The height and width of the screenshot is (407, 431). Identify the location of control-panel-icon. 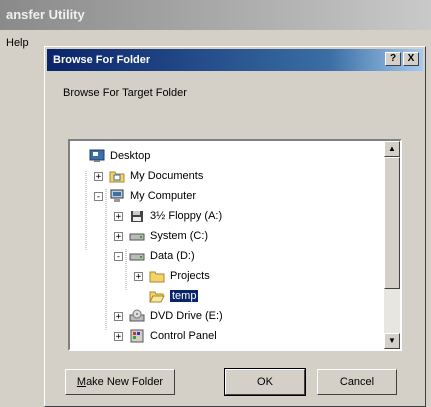
(137, 336).